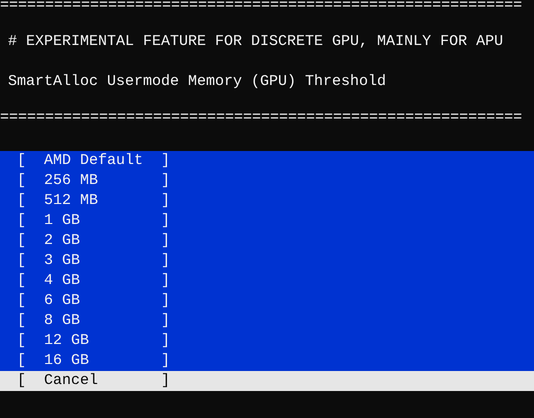 This screenshot has width=534, height=418. What do you see at coordinates (256, 42) in the screenshot?
I see `terminal-text: # EXPERIMENTAL FEATURE FOR DISCRETE GPU, MAINLY FOR APU` at bounding box center [256, 42].